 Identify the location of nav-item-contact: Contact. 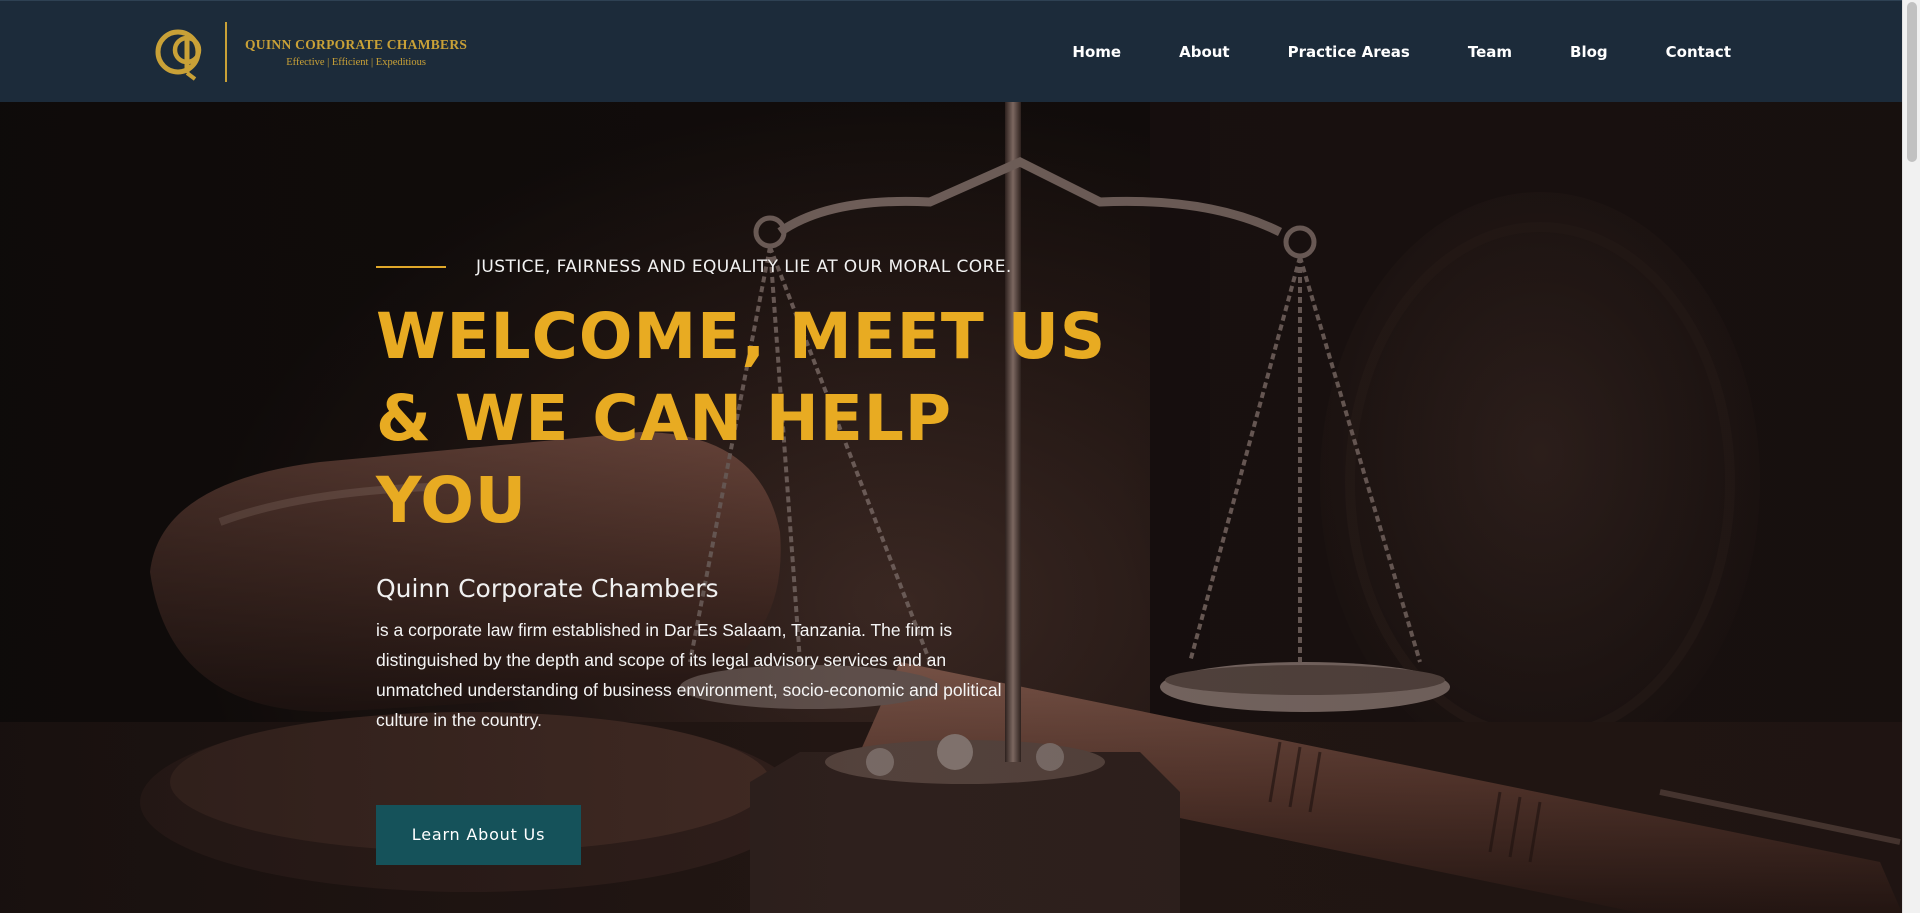
(1698, 52).